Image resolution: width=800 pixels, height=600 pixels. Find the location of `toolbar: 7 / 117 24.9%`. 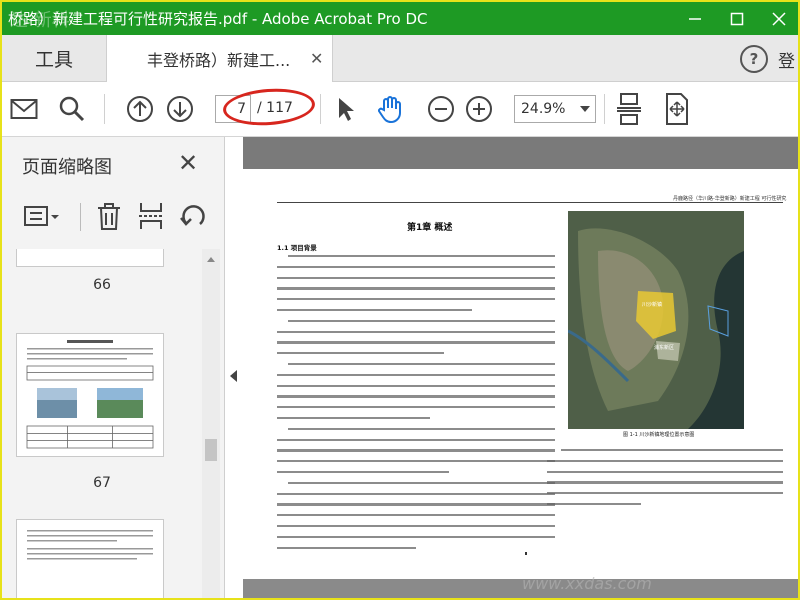

toolbar: 7 / 117 24.9% is located at coordinates (400, 109).